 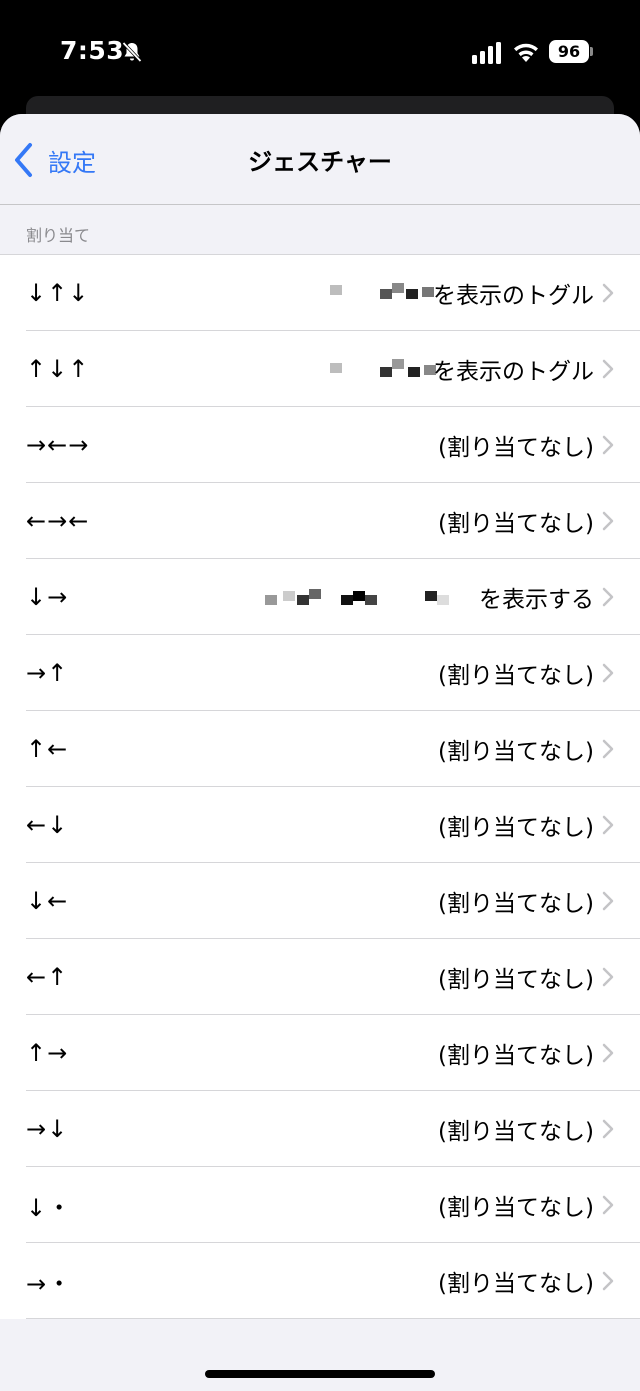 What do you see at coordinates (320, 1205) in the screenshot?
I see `gesture-row: ↓・ (割り当てなし)` at bounding box center [320, 1205].